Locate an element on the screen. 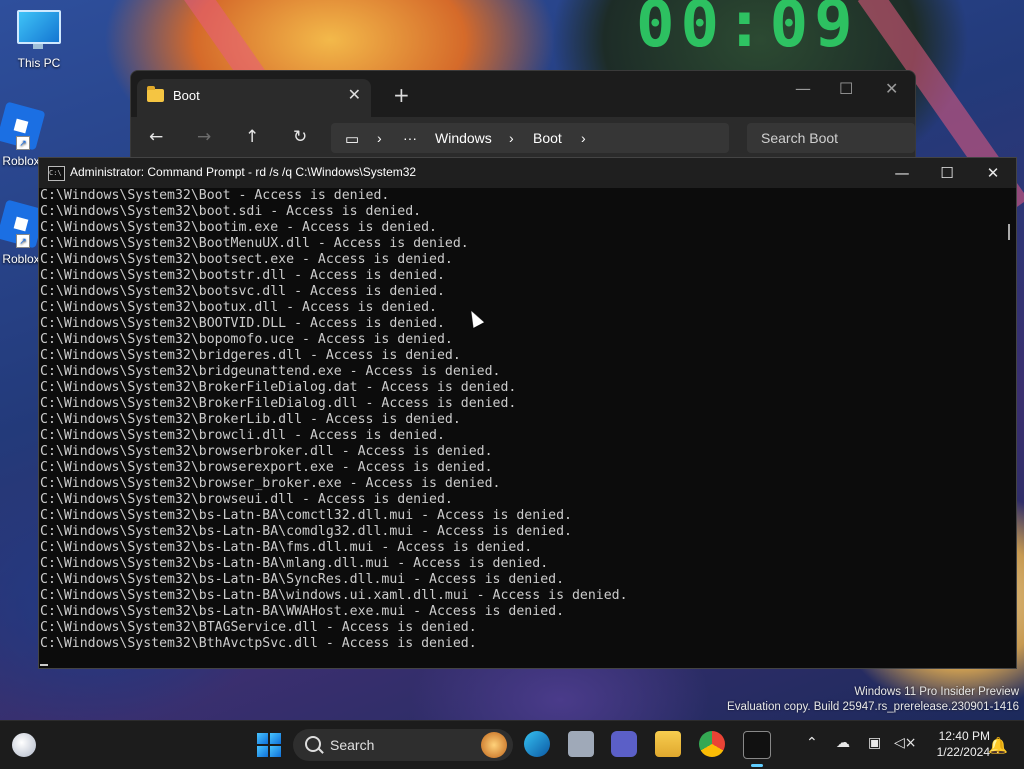 This screenshot has height=769, width=1024. notification-bell-icon: 🔔 is located at coordinates (998, 745).